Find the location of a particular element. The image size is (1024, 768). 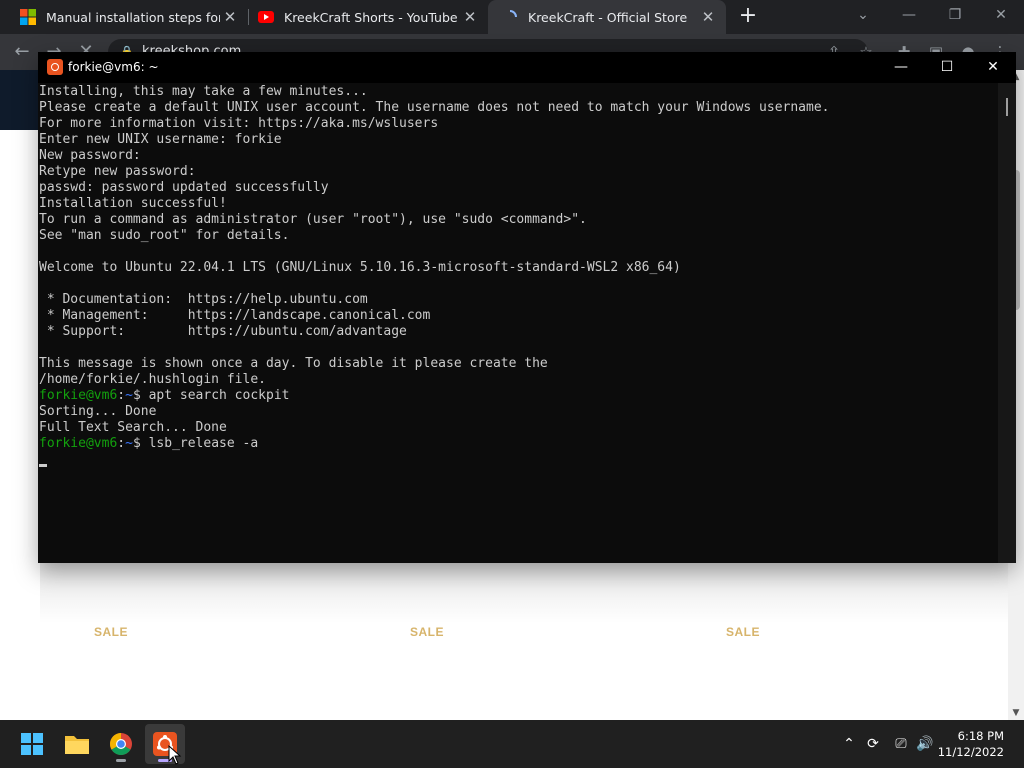

chrome-taskbar-button is located at coordinates (121, 744).